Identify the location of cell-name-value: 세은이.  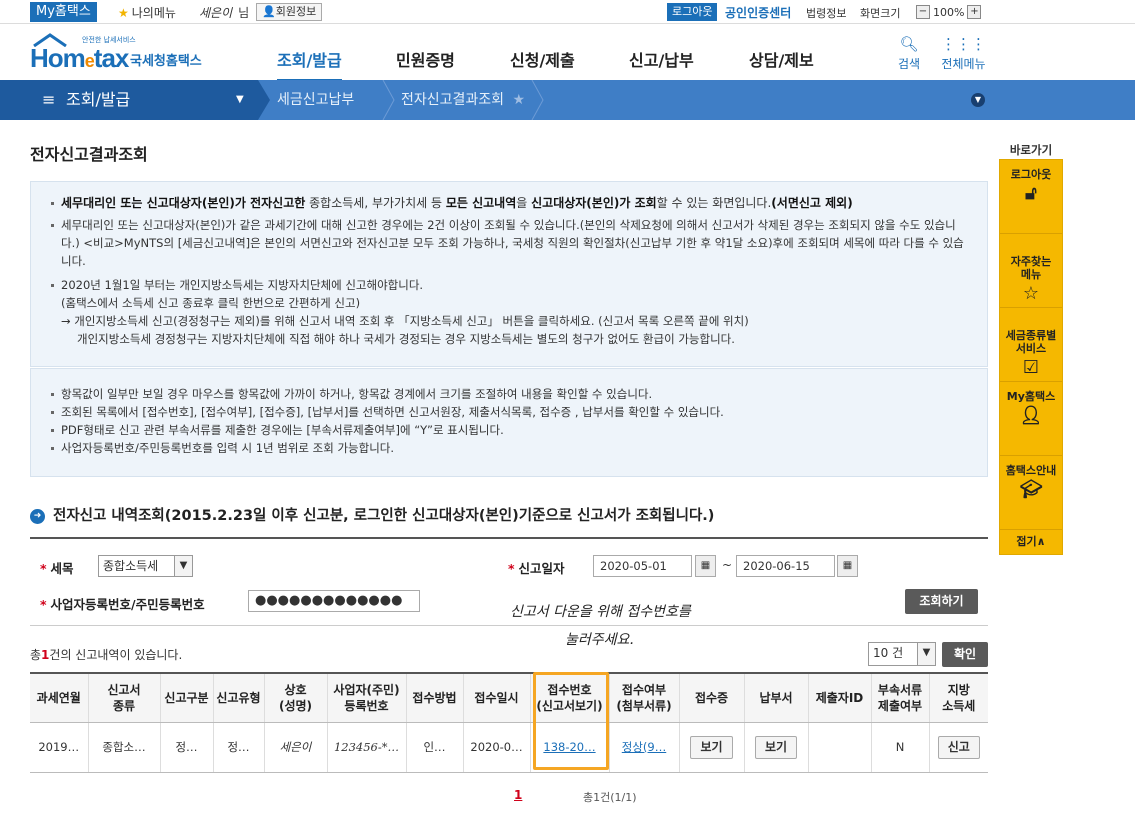
(295, 747).